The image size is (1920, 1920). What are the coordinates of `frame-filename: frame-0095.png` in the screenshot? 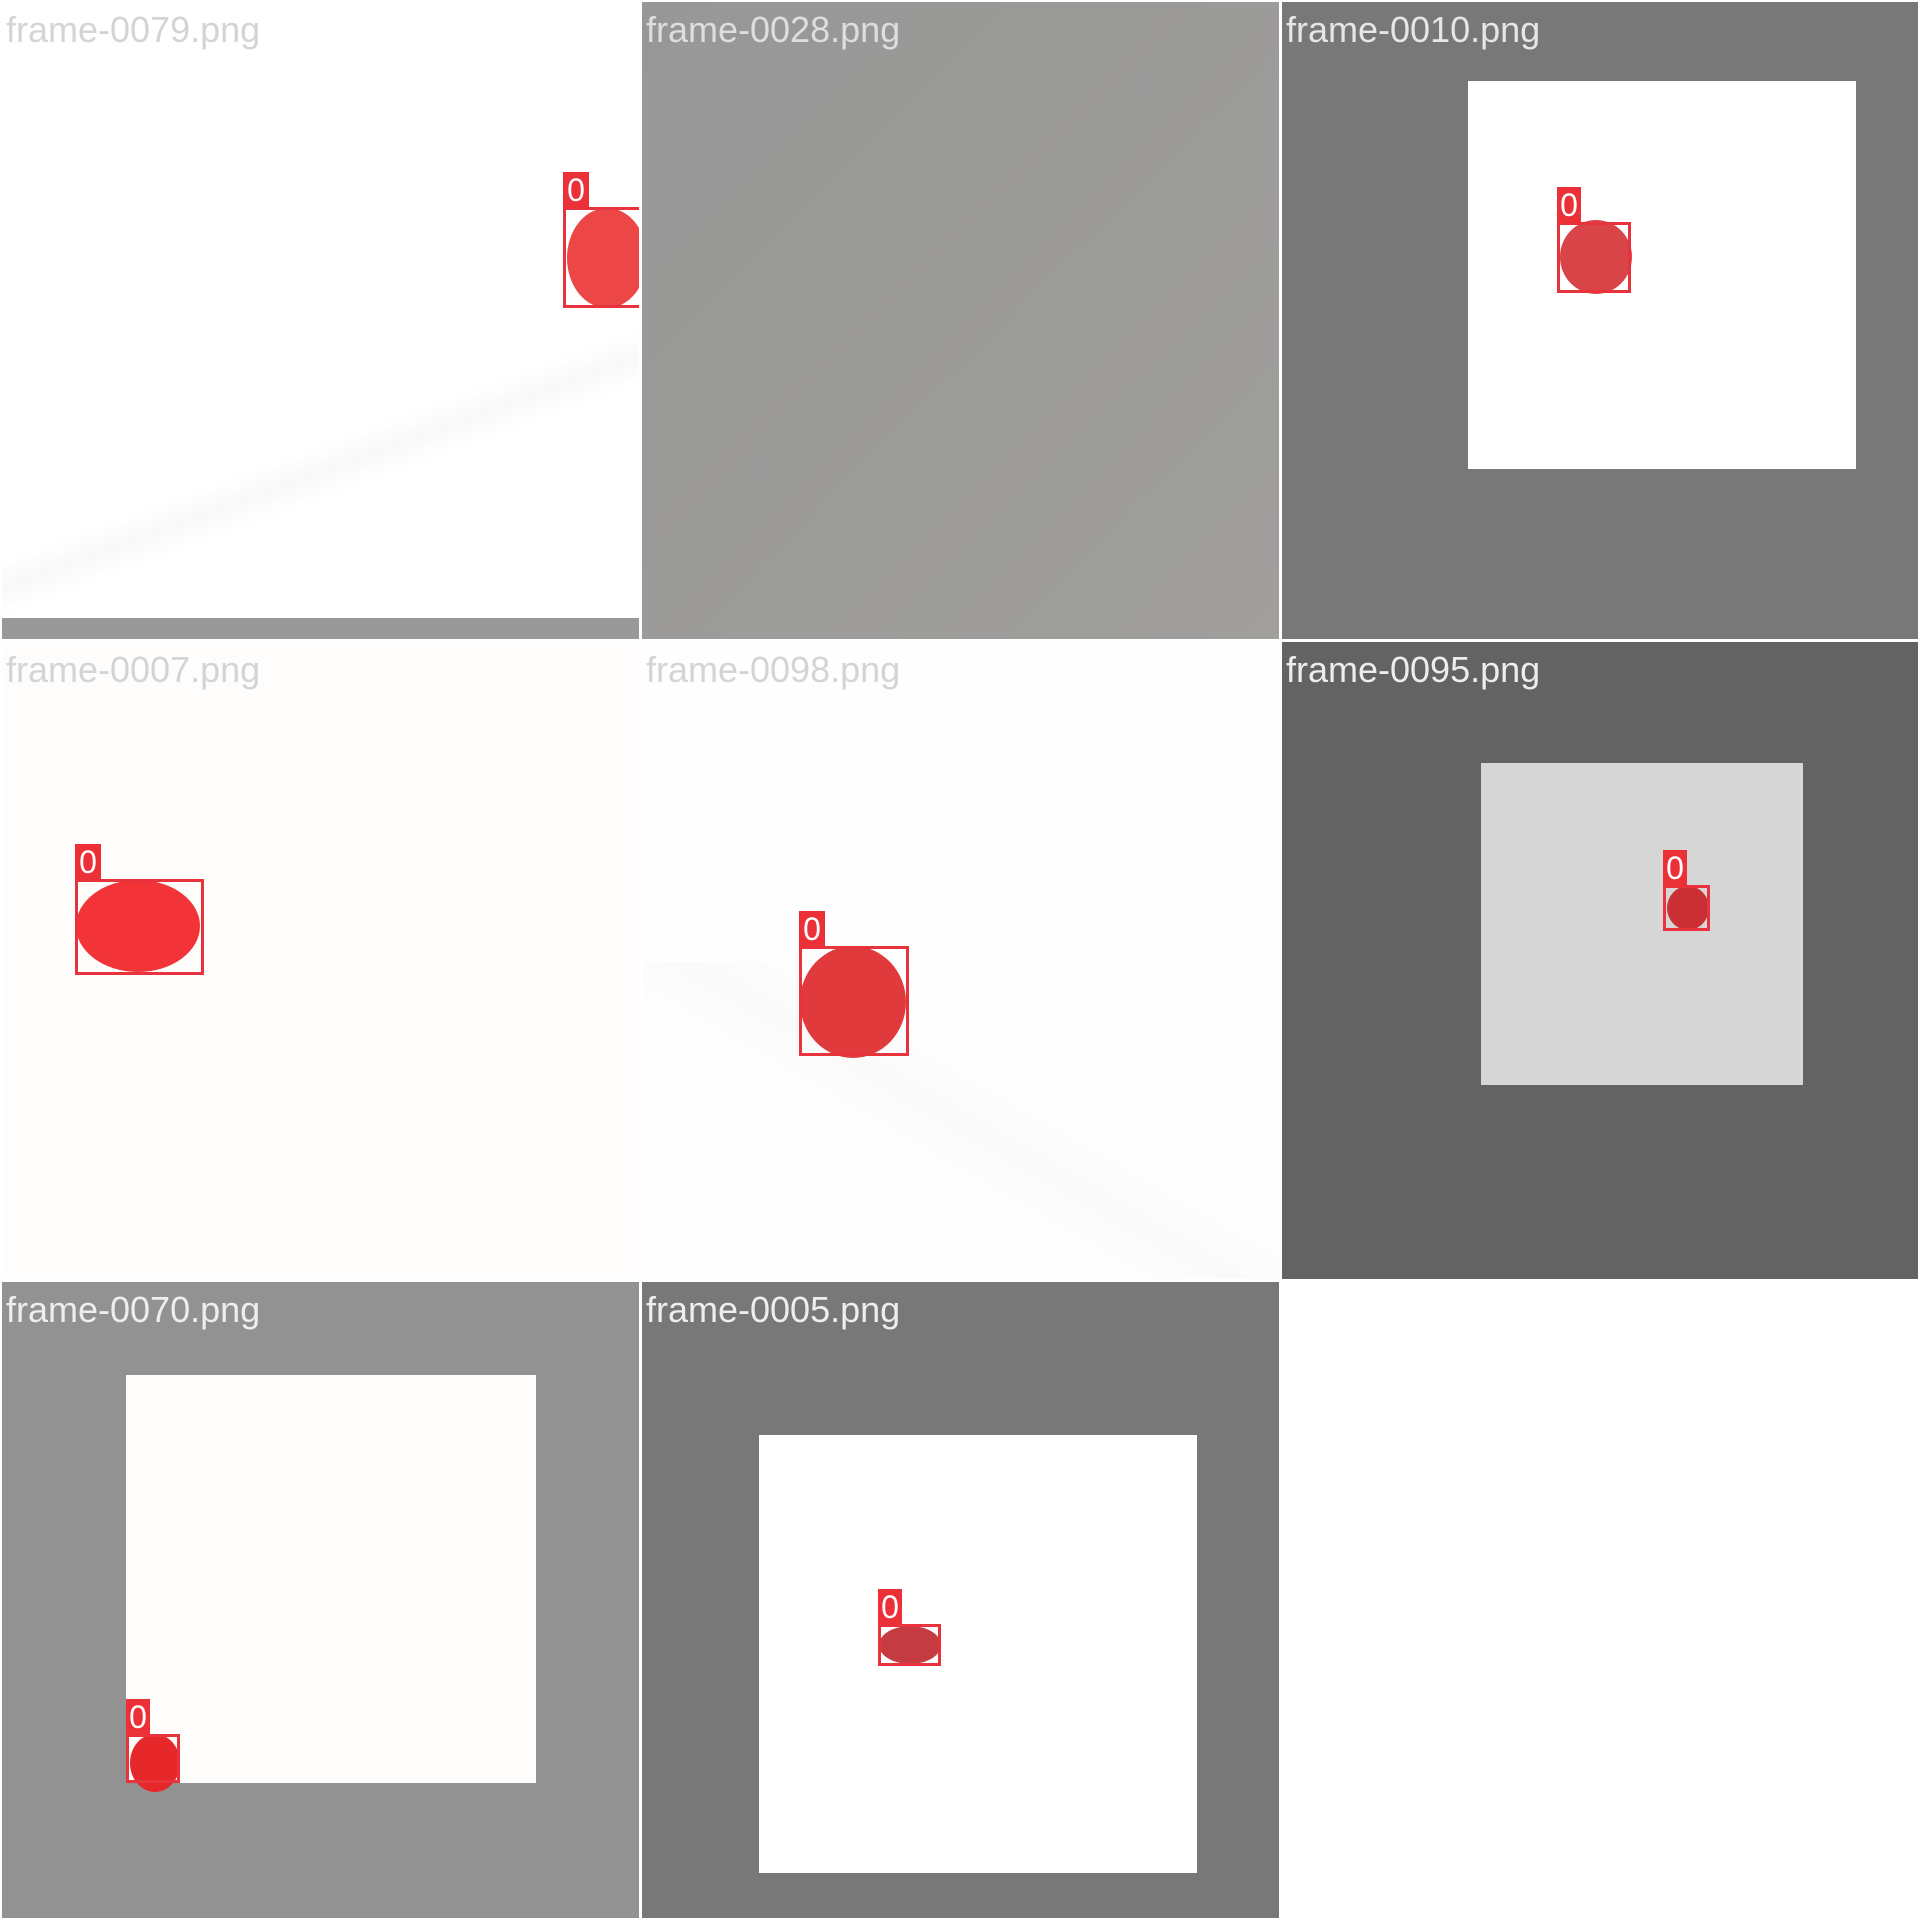 It's located at (1413, 669).